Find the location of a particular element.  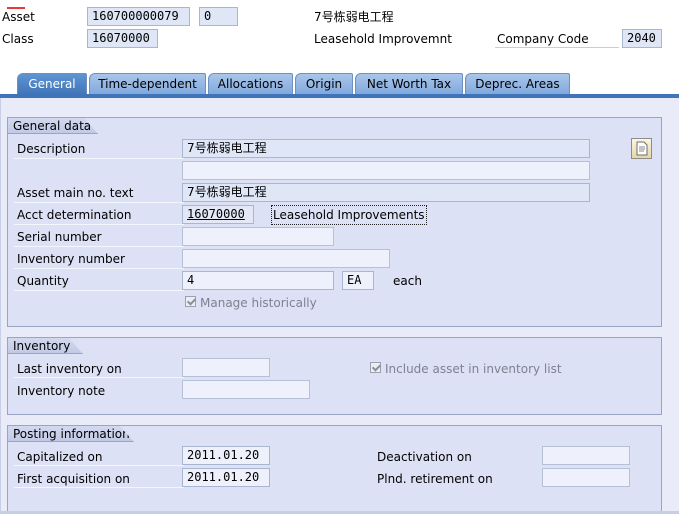

asset-number-field: 160700000079 is located at coordinates (138, 16).